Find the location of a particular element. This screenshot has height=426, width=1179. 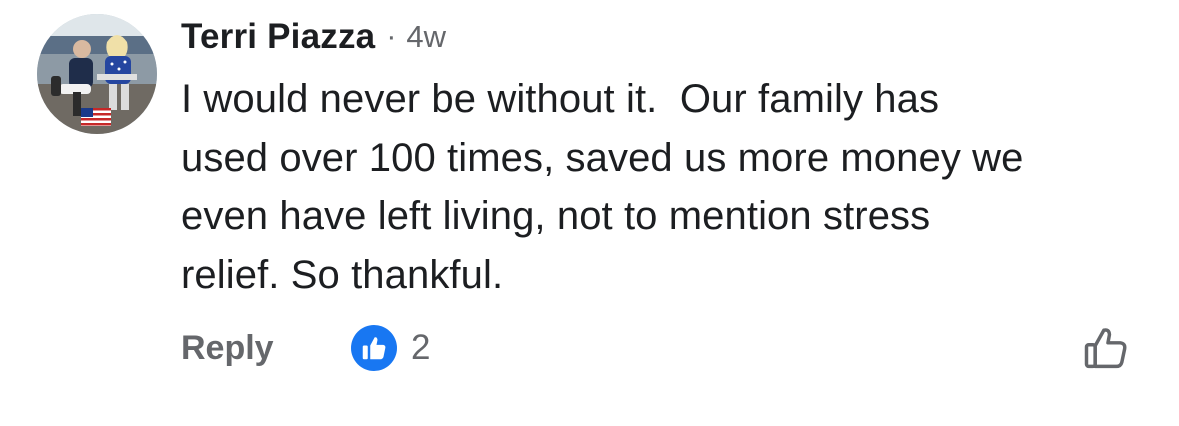

avatar is located at coordinates (97, 74).